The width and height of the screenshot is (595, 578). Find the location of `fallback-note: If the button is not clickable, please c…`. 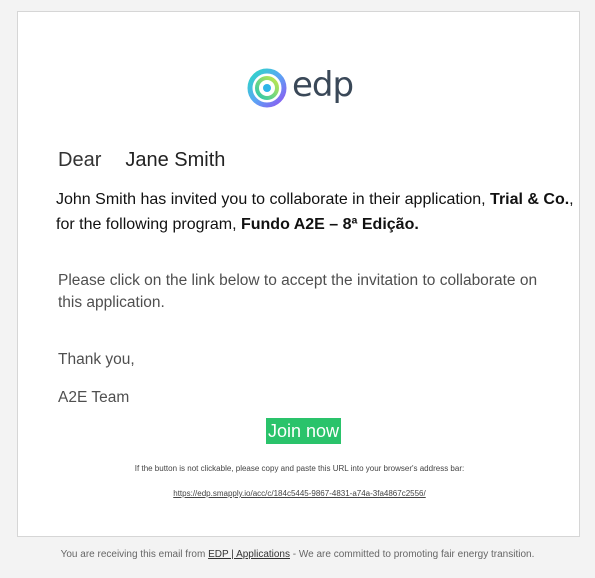

fallback-note: If the button is not clickable, please c… is located at coordinates (299, 468).